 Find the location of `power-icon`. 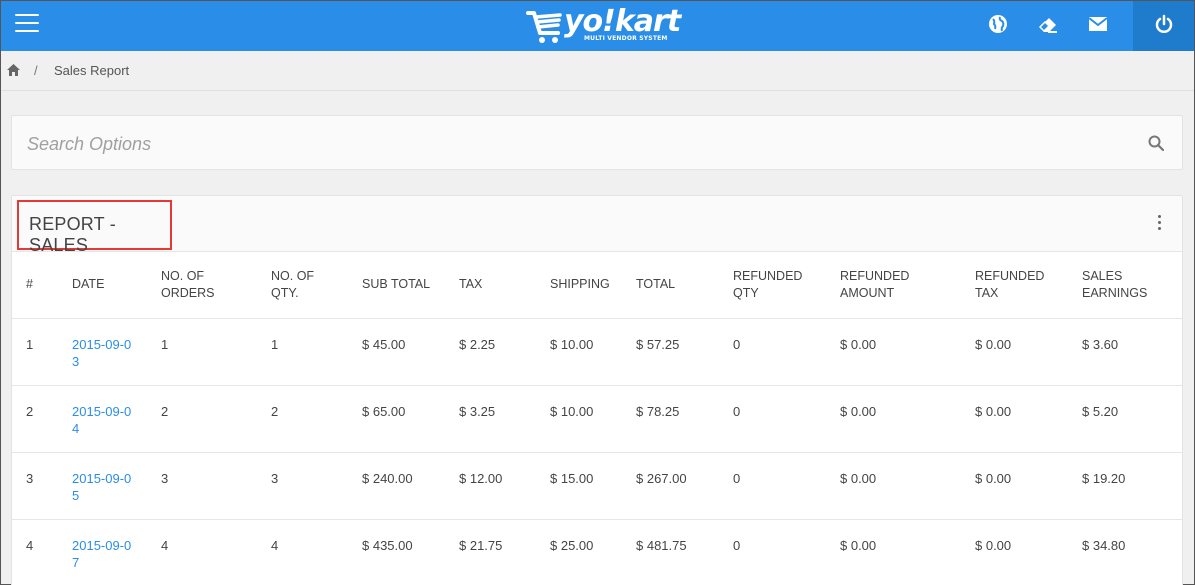

power-icon is located at coordinates (1164, 23).